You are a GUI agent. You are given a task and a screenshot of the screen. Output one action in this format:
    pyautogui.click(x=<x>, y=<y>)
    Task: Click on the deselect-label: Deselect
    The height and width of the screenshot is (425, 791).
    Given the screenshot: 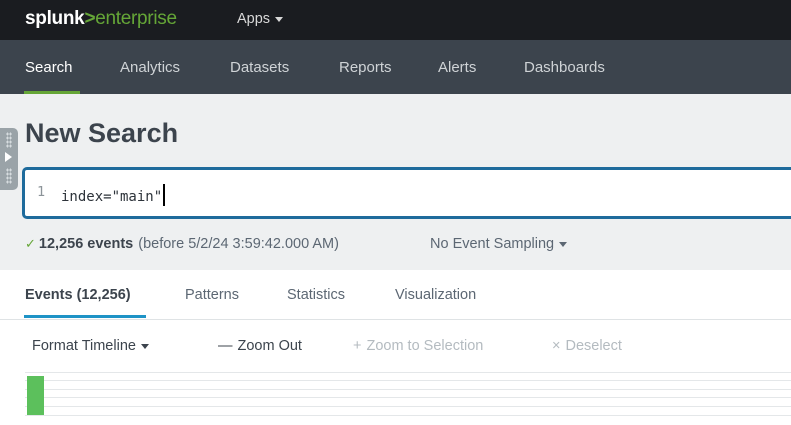 What is the action you would take?
    pyautogui.click(x=593, y=346)
    